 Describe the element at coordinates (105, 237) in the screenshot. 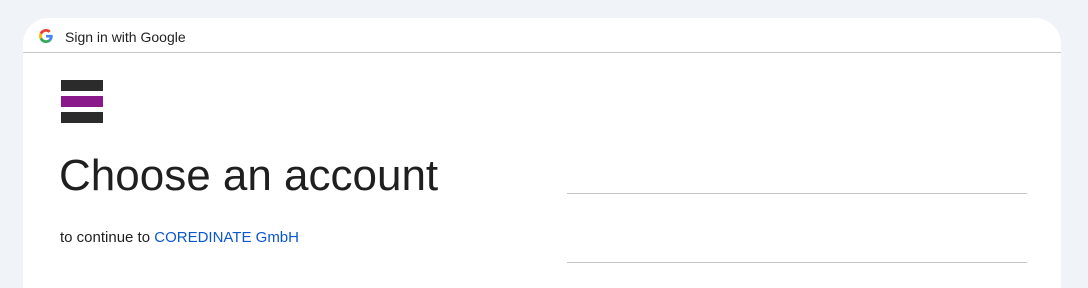

I see `subtitle-prefix: to continue to` at that location.